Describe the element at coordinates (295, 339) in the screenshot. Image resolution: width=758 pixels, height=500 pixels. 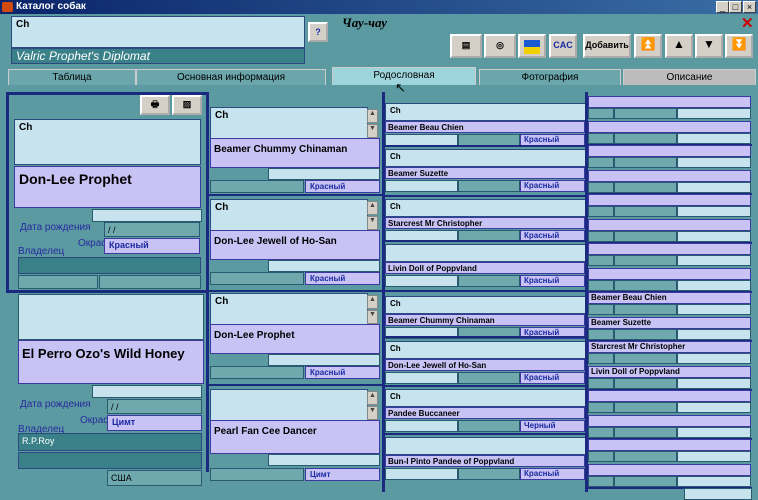
I see `gen2-name-field: Don-Lee Prophet` at that location.